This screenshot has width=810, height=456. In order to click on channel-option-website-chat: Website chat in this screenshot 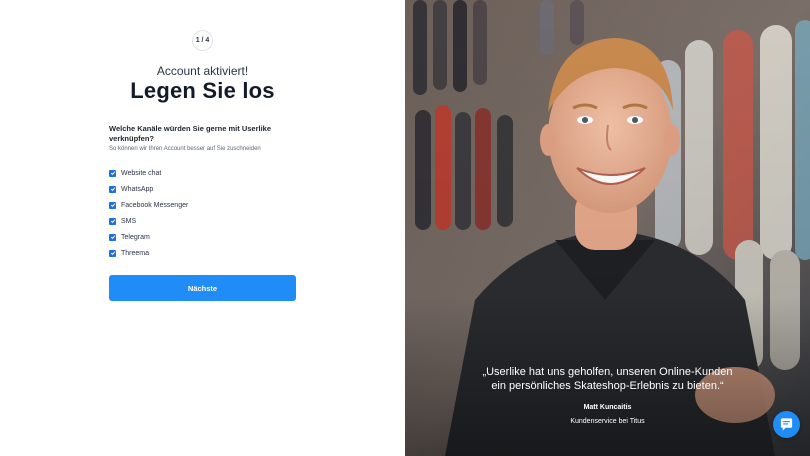, I will do `click(148, 173)`.